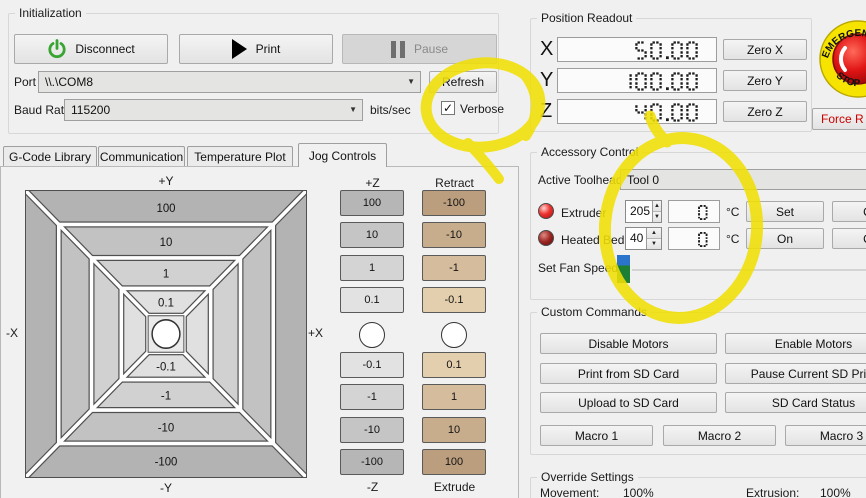 Image resolution: width=866 pixels, height=498 pixels. I want to click on heated-bed-on-button: On, so click(785, 238).